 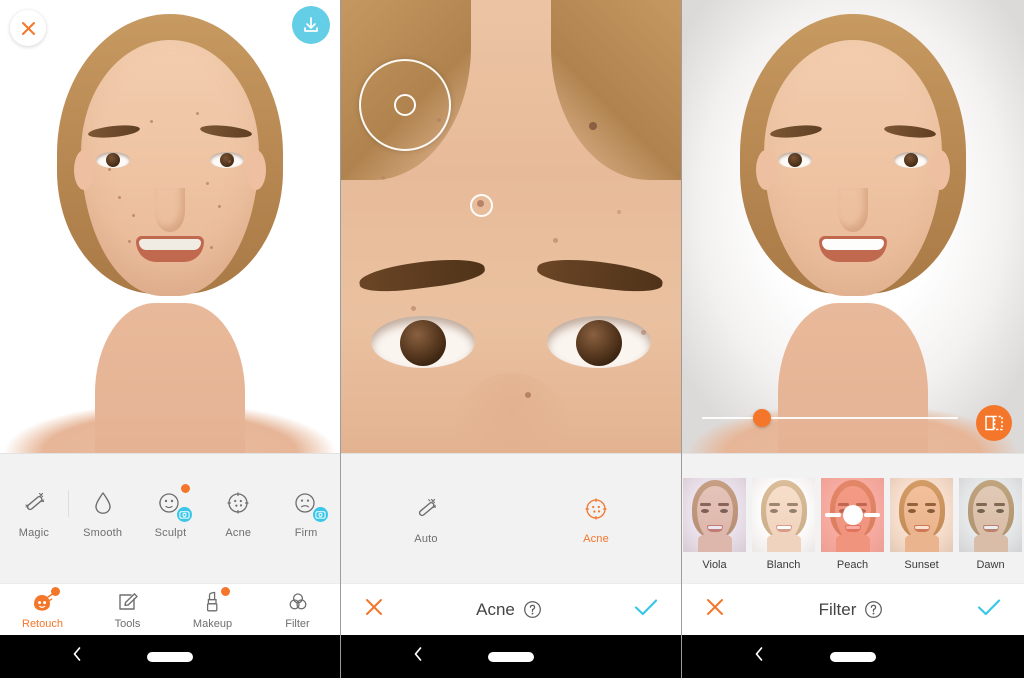 What do you see at coordinates (426, 539) in the screenshot?
I see `tool-label: Auto` at bounding box center [426, 539].